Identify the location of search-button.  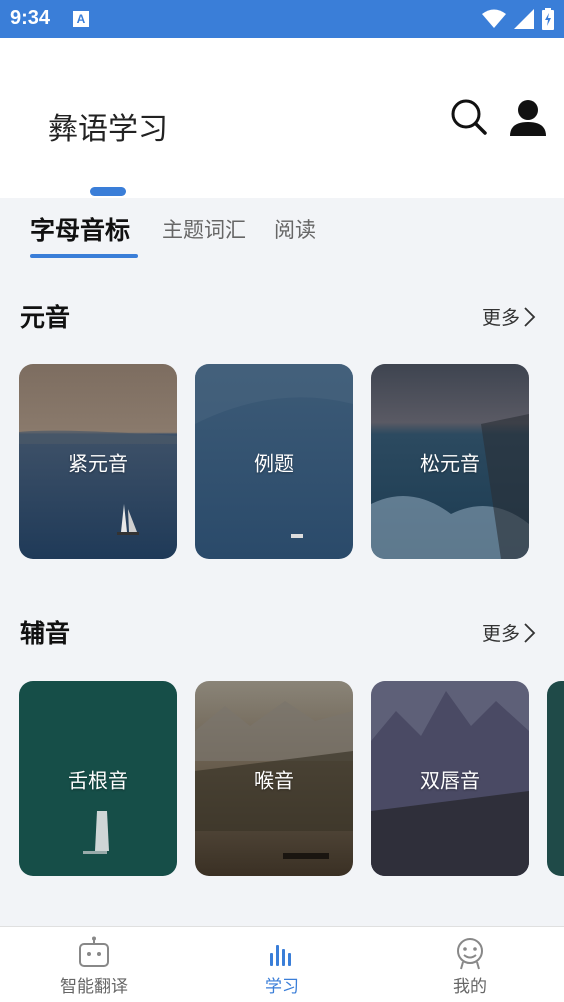
(469, 117).